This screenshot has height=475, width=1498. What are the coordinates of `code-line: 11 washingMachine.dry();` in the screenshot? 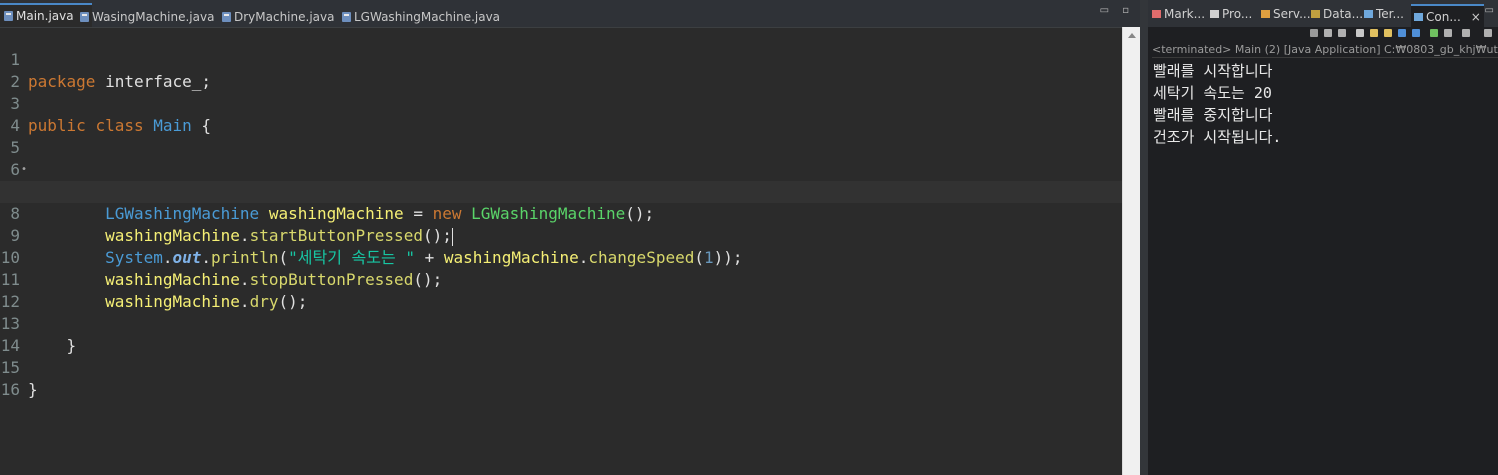 It's located at (561, 279).